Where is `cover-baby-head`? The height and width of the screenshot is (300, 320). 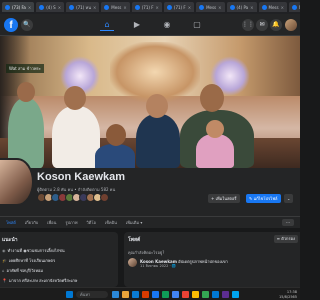 cover-baby-head is located at coordinates (215, 129).